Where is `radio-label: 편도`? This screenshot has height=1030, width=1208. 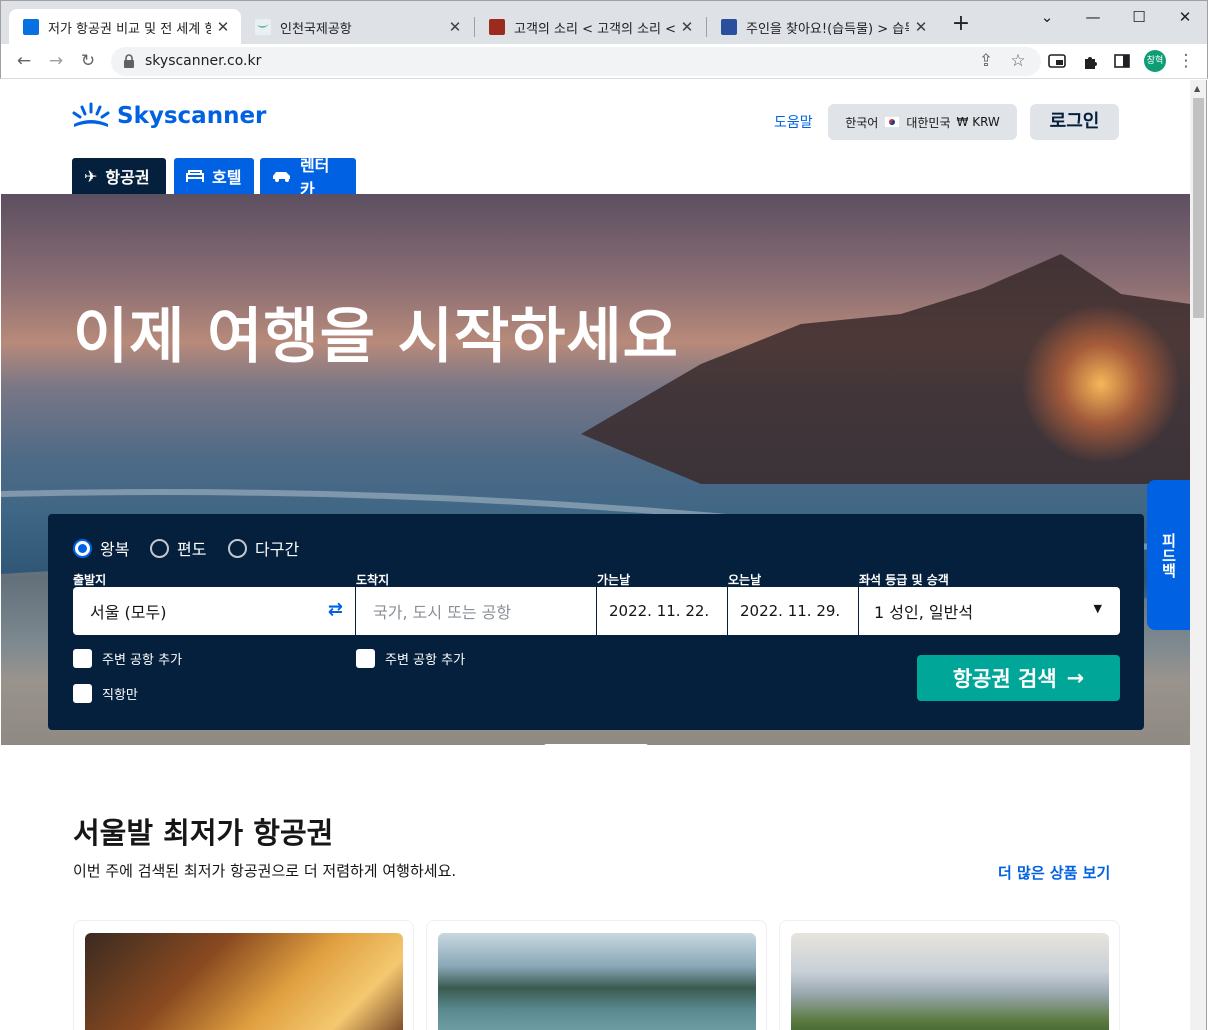 radio-label: 편도 is located at coordinates (192, 549).